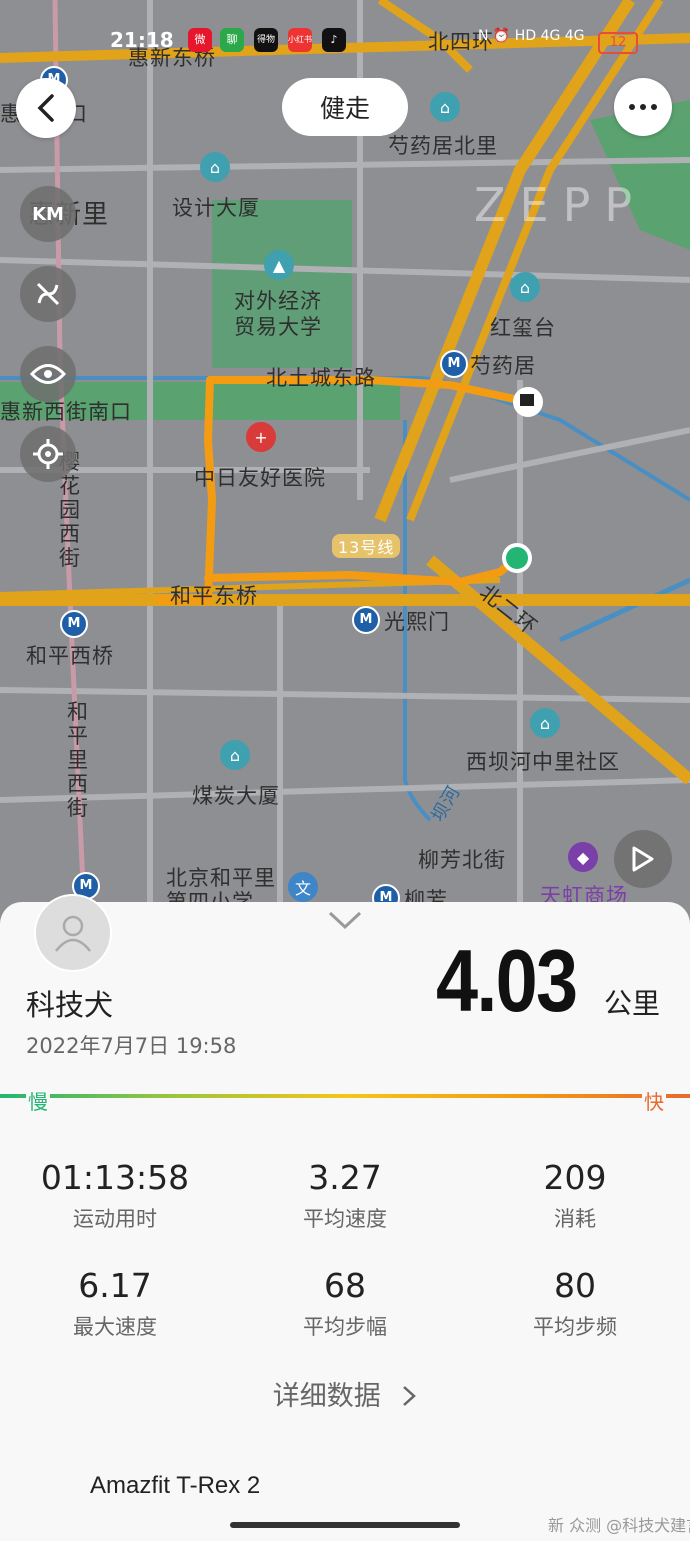  Describe the element at coordinates (632, 1003) in the screenshot. I see `distance-unit: 公里` at that location.